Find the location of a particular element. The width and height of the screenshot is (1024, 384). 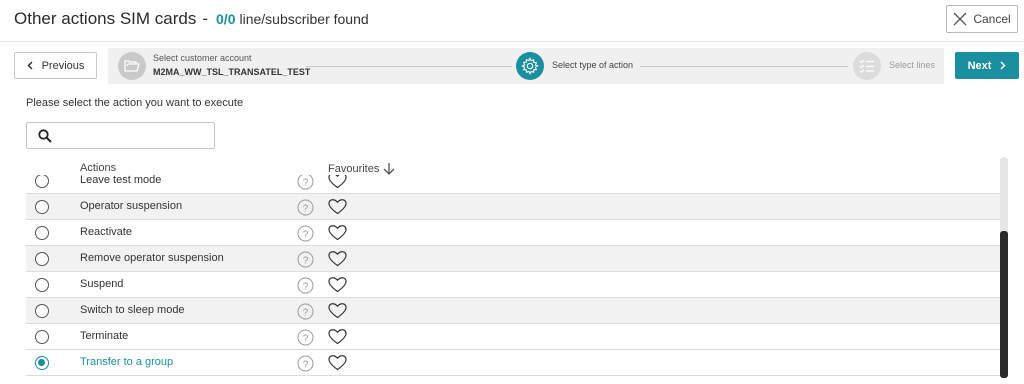

title-text: Other actions SIM cards is located at coordinates (105, 18).